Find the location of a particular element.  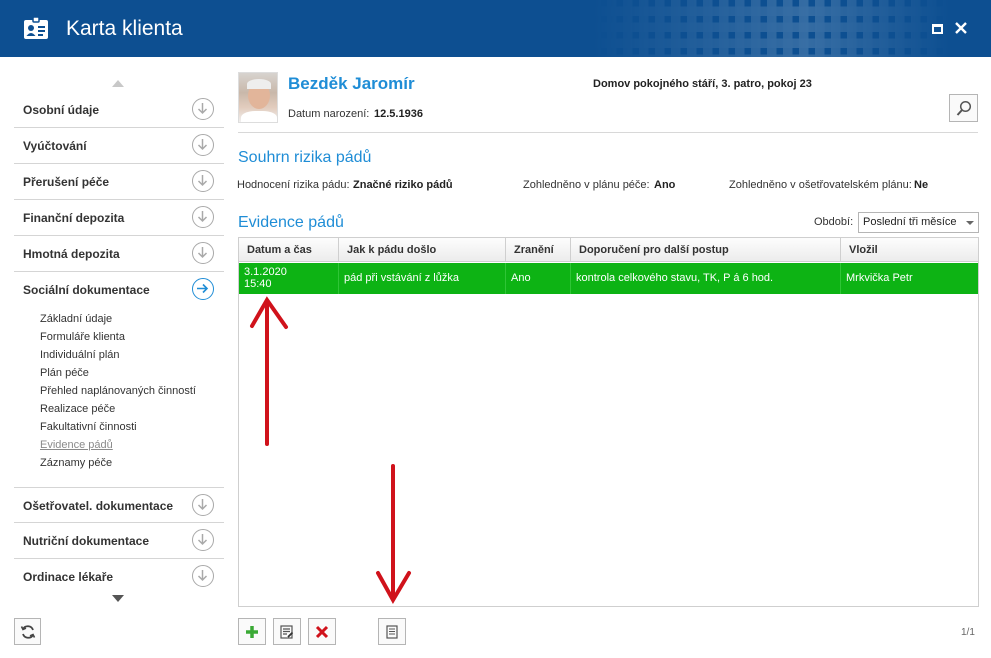

period-select: Poslední tři měsíce is located at coordinates (918, 222).